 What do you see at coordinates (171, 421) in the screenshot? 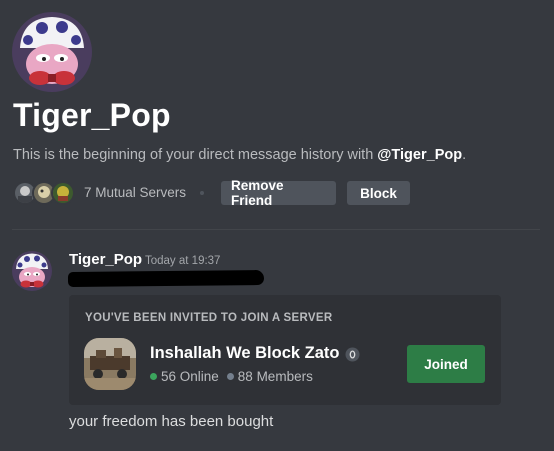
I see `message-text: your freedom has been bought` at bounding box center [171, 421].